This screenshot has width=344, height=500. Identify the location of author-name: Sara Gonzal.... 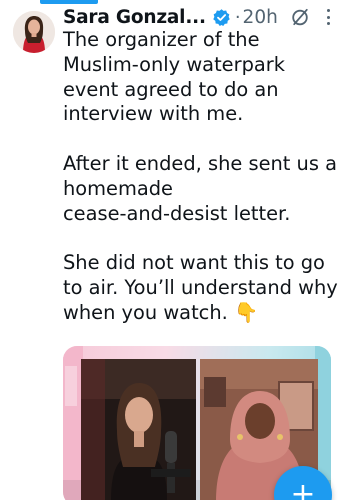
(134, 17).